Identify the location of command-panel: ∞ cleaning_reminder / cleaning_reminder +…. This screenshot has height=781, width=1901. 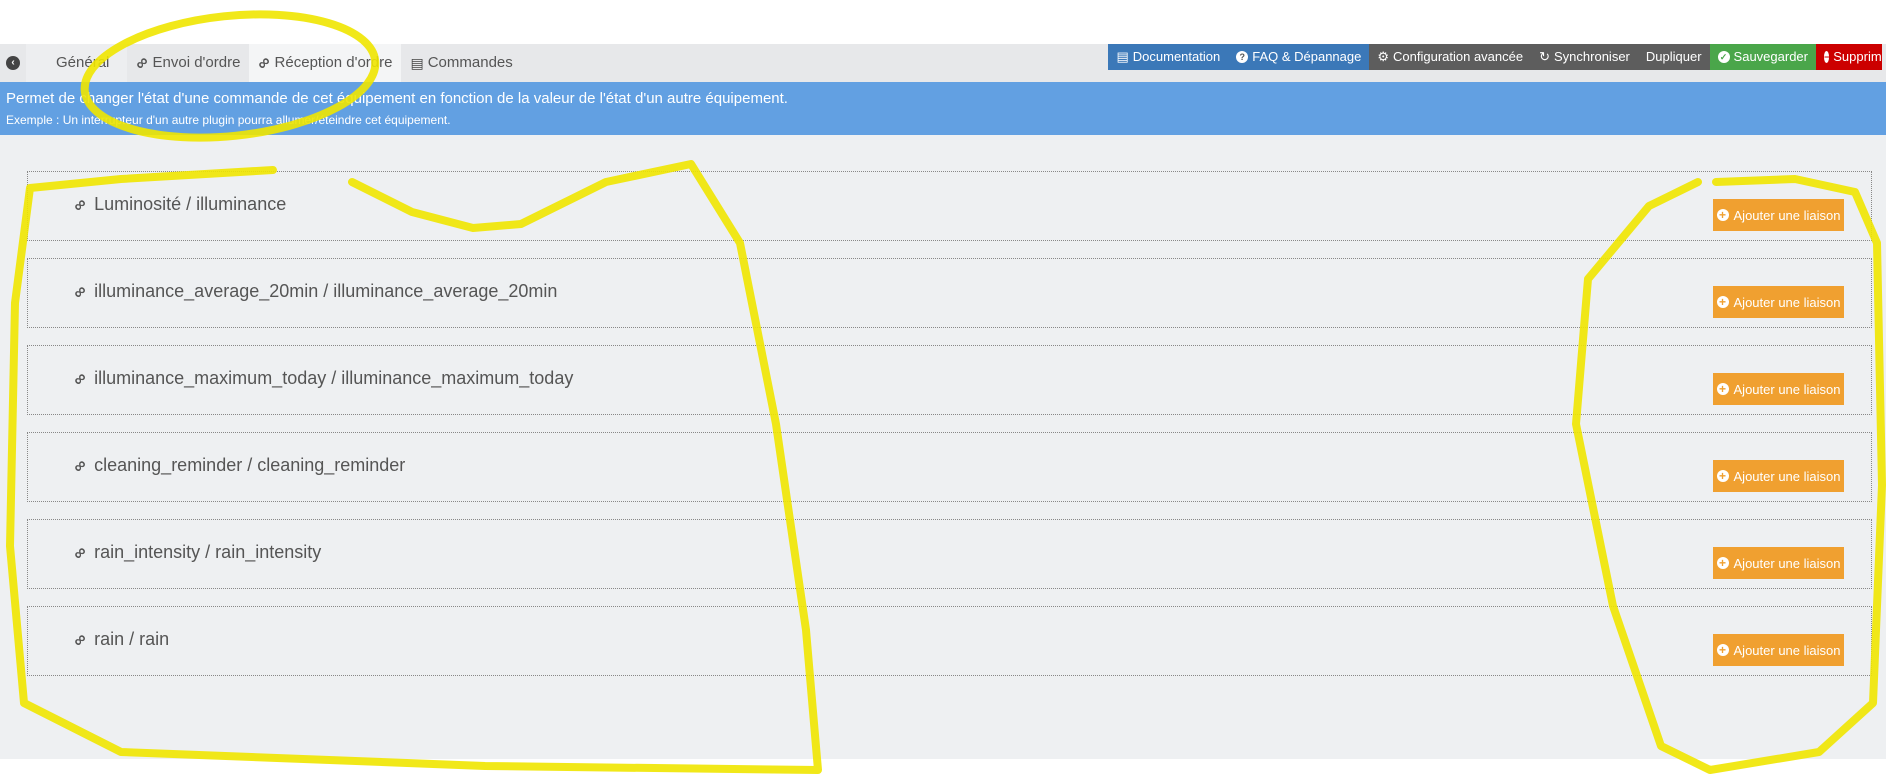
(949, 467).